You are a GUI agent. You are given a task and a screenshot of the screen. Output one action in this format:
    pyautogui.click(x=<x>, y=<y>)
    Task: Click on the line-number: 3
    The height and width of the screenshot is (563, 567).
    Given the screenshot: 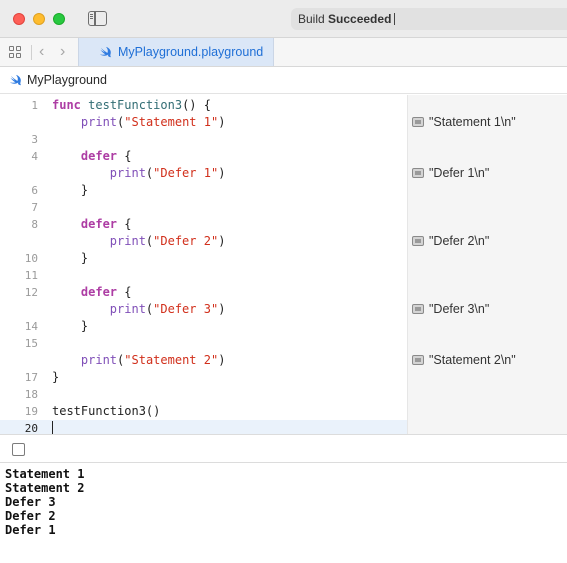 What is the action you would take?
    pyautogui.click(x=34, y=139)
    